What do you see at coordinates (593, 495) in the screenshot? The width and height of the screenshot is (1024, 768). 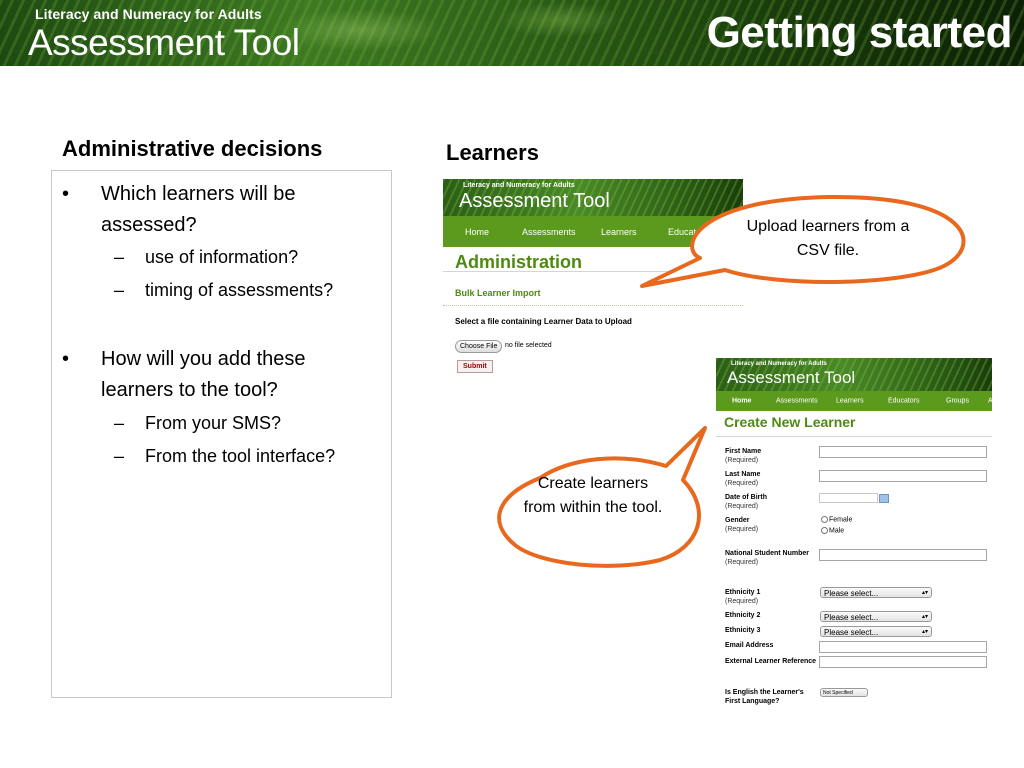 I see `create-callout-text: Create learners from within the tool.` at bounding box center [593, 495].